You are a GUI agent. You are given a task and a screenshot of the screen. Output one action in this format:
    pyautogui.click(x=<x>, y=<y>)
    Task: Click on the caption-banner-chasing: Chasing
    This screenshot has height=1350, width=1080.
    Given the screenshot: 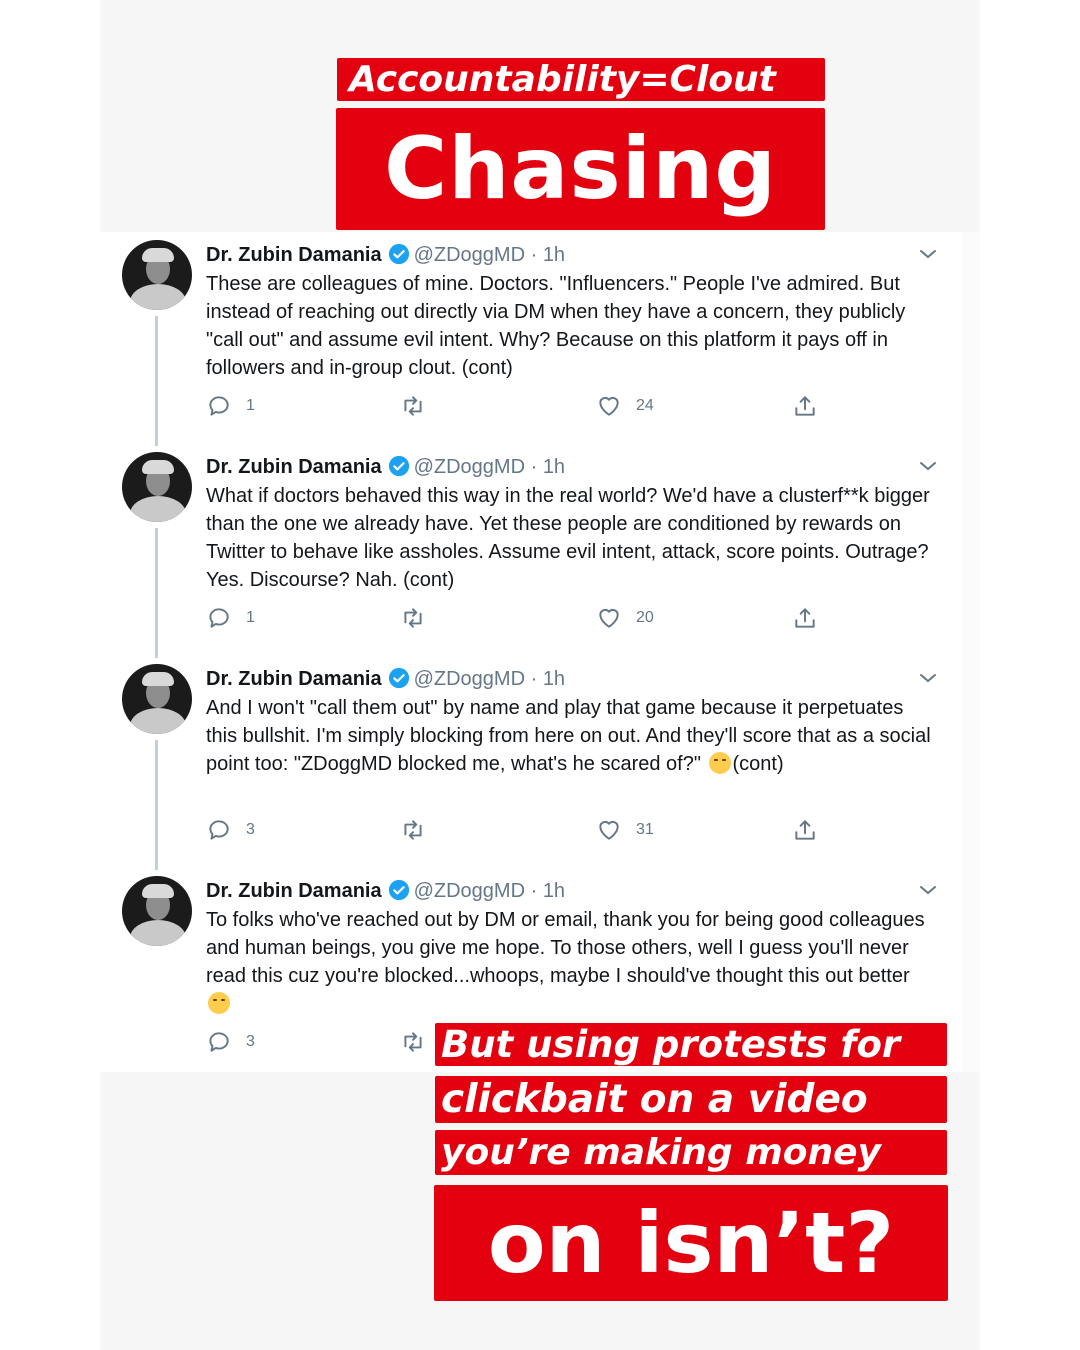 What is the action you would take?
    pyautogui.click(x=580, y=169)
    